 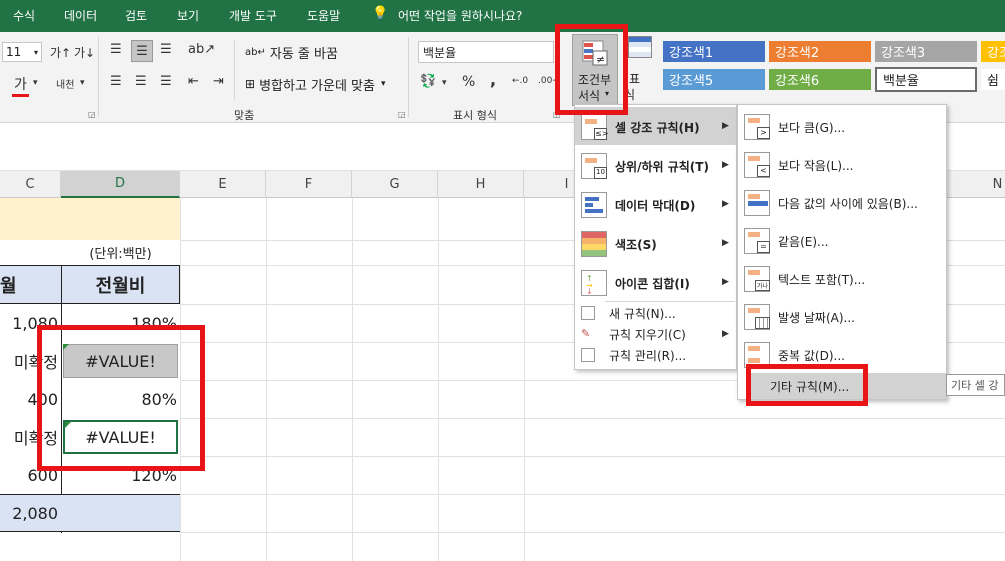 I want to click on menu-item-label: 데이터 막대(D), so click(x=655, y=205).